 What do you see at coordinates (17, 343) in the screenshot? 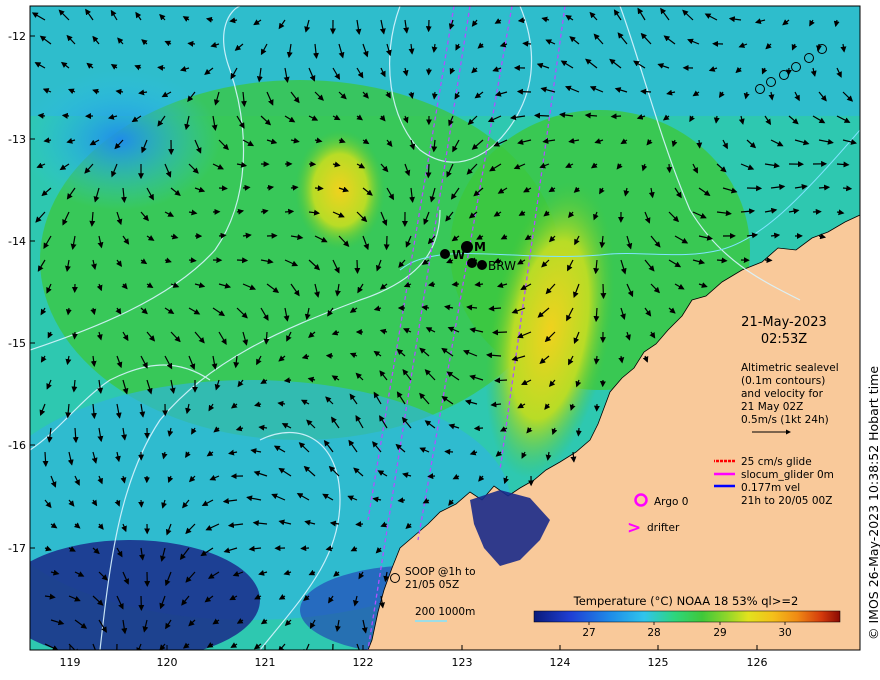
I see `y-tick-15: -15` at bounding box center [17, 343].